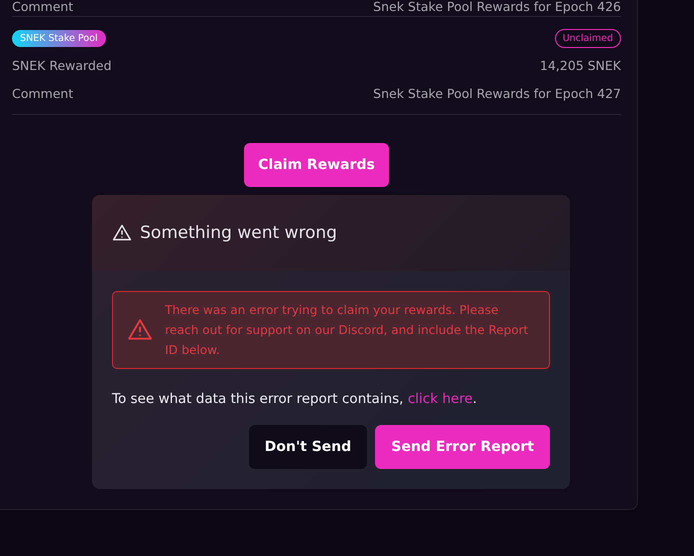 The width and height of the screenshot is (694, 556). Describe the element at coordinates (316, 165) in the screenshot. I see `claim-rewards-button: Claim Rewards` at that location.